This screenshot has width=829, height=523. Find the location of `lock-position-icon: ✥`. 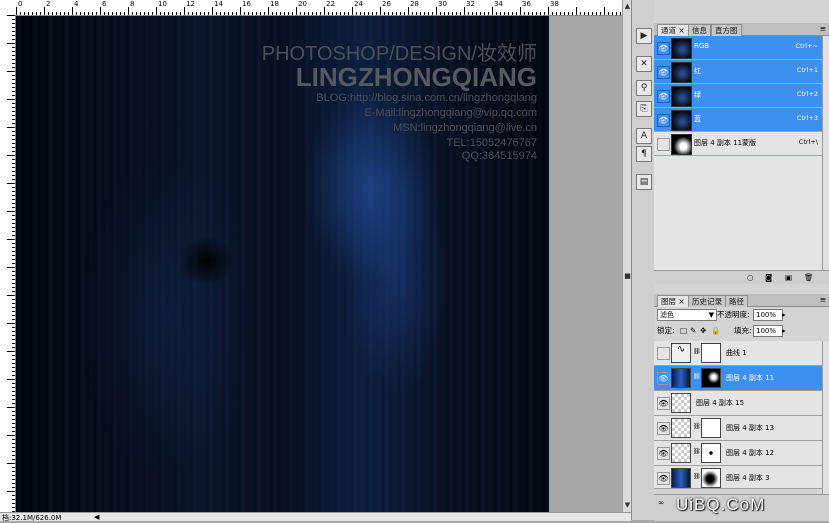

lock-position-icon: ✥ is located at coordinates (703, 330).